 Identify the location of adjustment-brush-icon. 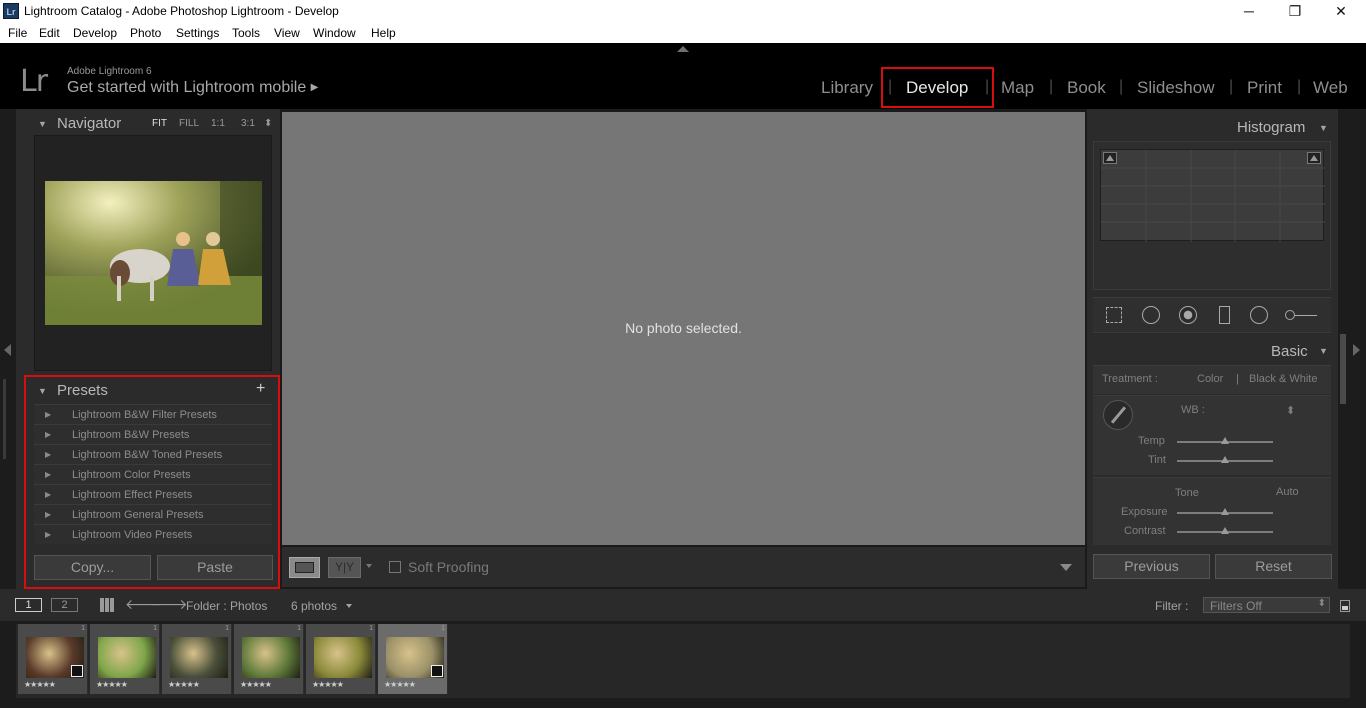
(1302, 315).